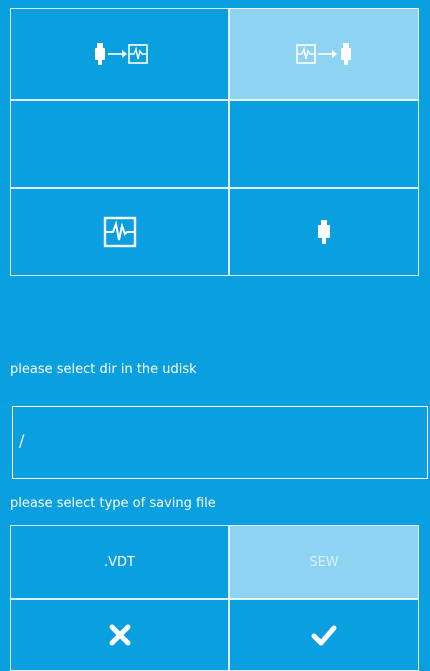  I want to click on usb-to-device-icon, so click(121, 54).